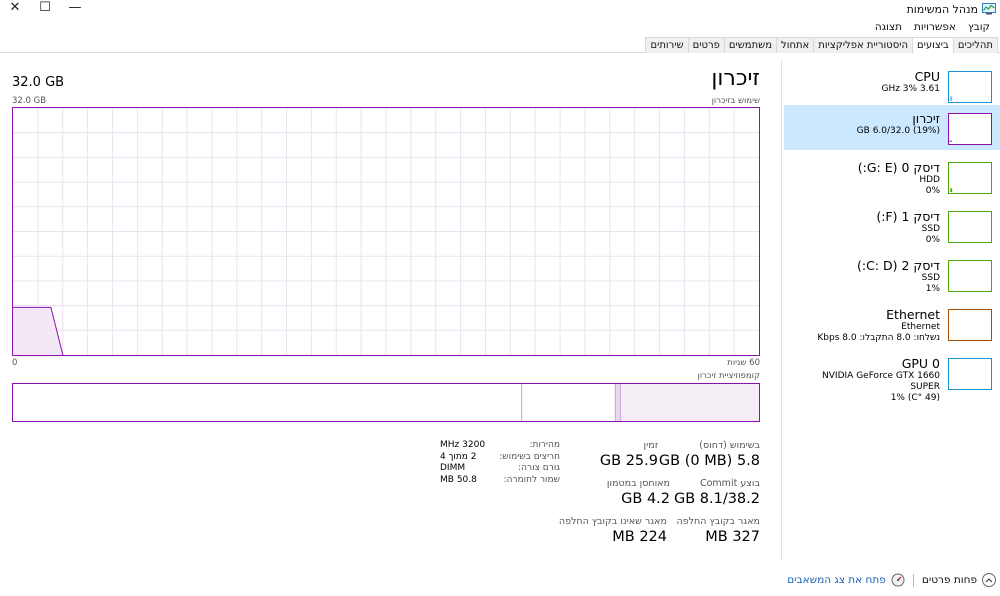  What do you see at coordinates (898, 265) in the screenshot?
I see `sidebar-item-title: דיסק 2 (C: D:)` at bounding box center [898, 265].